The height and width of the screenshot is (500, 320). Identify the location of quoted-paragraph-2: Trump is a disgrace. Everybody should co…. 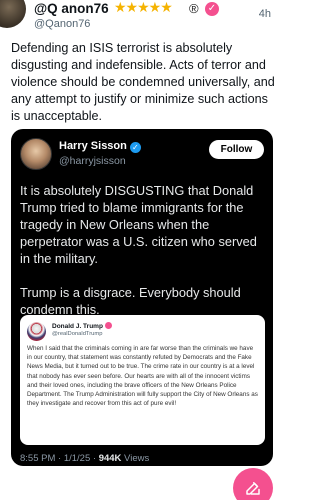
(130, 301).